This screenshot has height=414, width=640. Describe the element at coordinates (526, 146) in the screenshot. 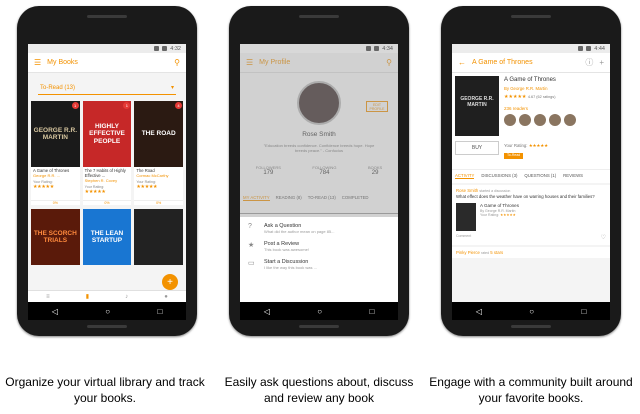

I see `your-rating: Your Rating: ★★★★★` at that location.